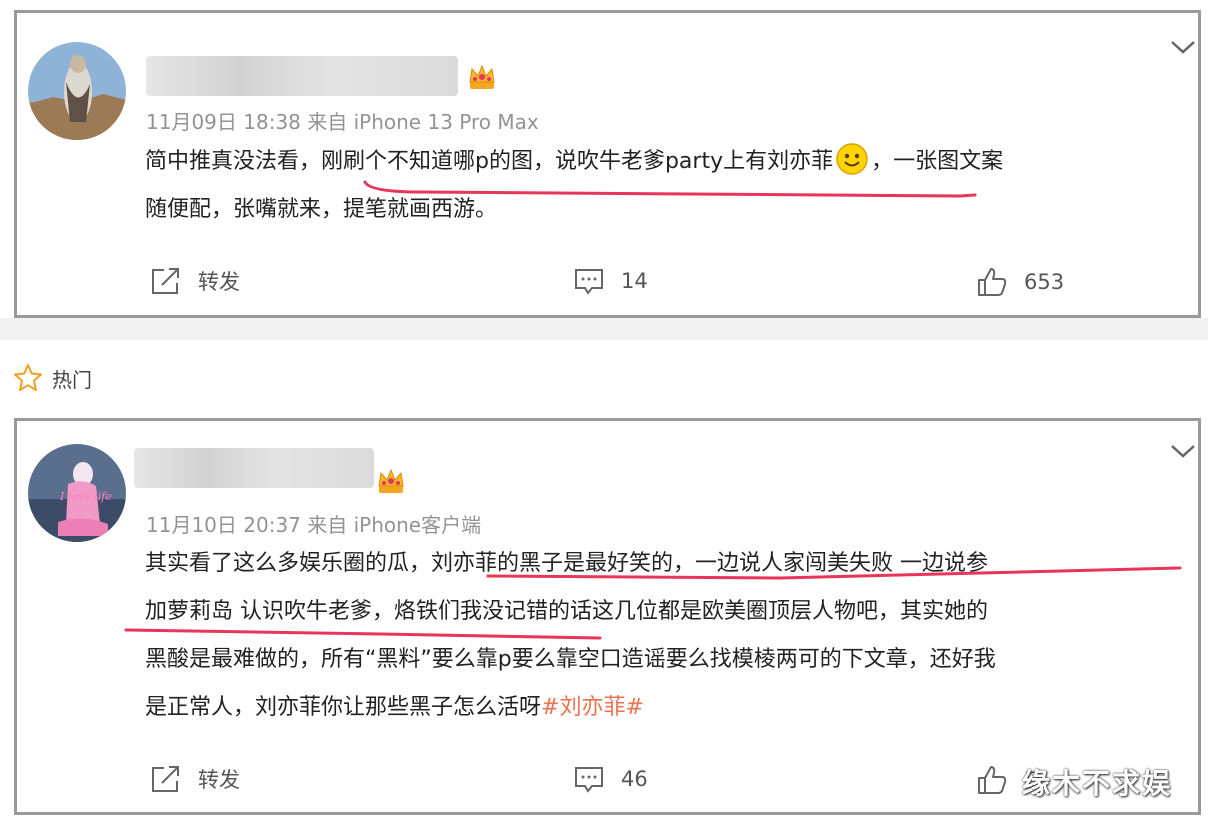 This screenshot has height=823, width=1208. Describe the element at coordinates (85, 496) in the screenshot. I see `svg-text: I love life` at that location.